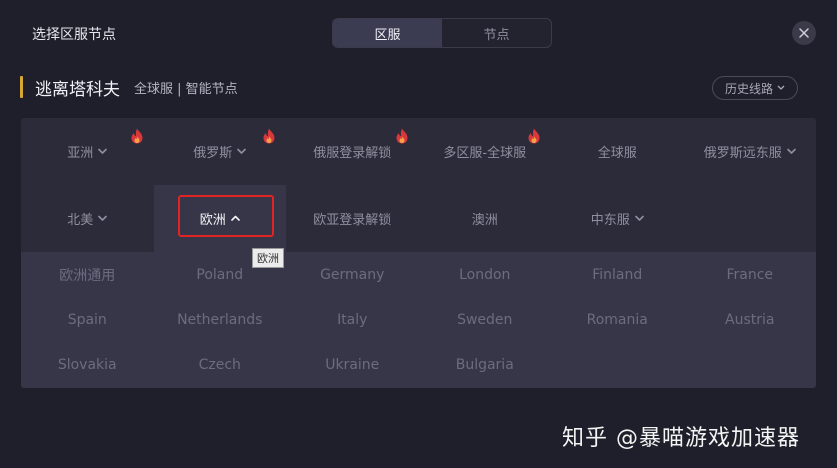  I want to click on region-regions_row2-1: 欧洲, so click(219, 218).